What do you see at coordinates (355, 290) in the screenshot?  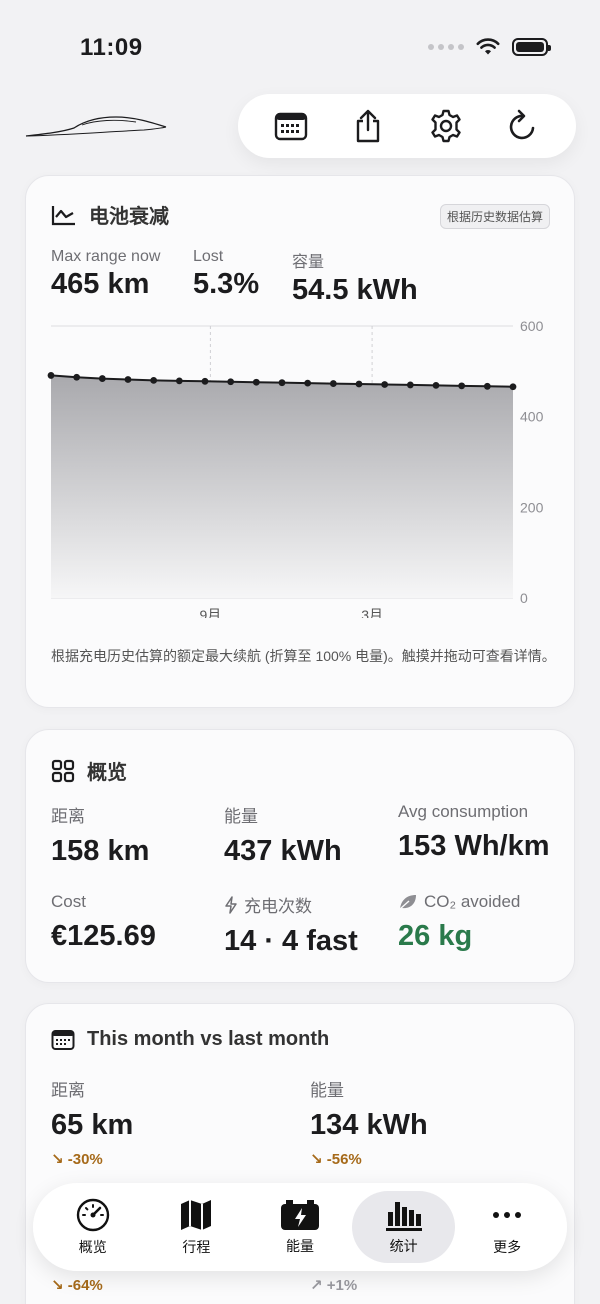 I see `capacity-value: 54.5 kWh` at bounding box center [355, 290].